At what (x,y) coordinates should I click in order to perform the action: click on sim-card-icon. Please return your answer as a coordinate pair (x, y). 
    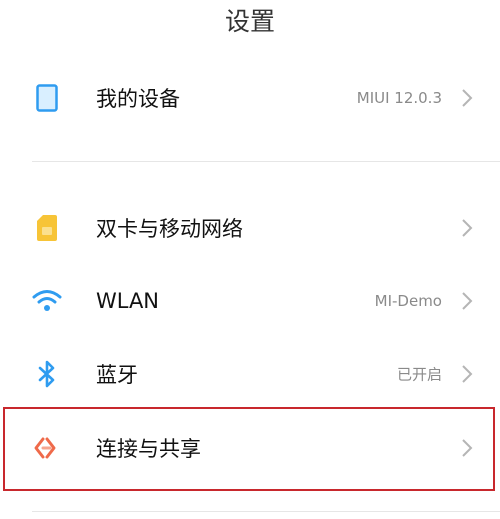
    Looking at the image, I should click on (47, 228).